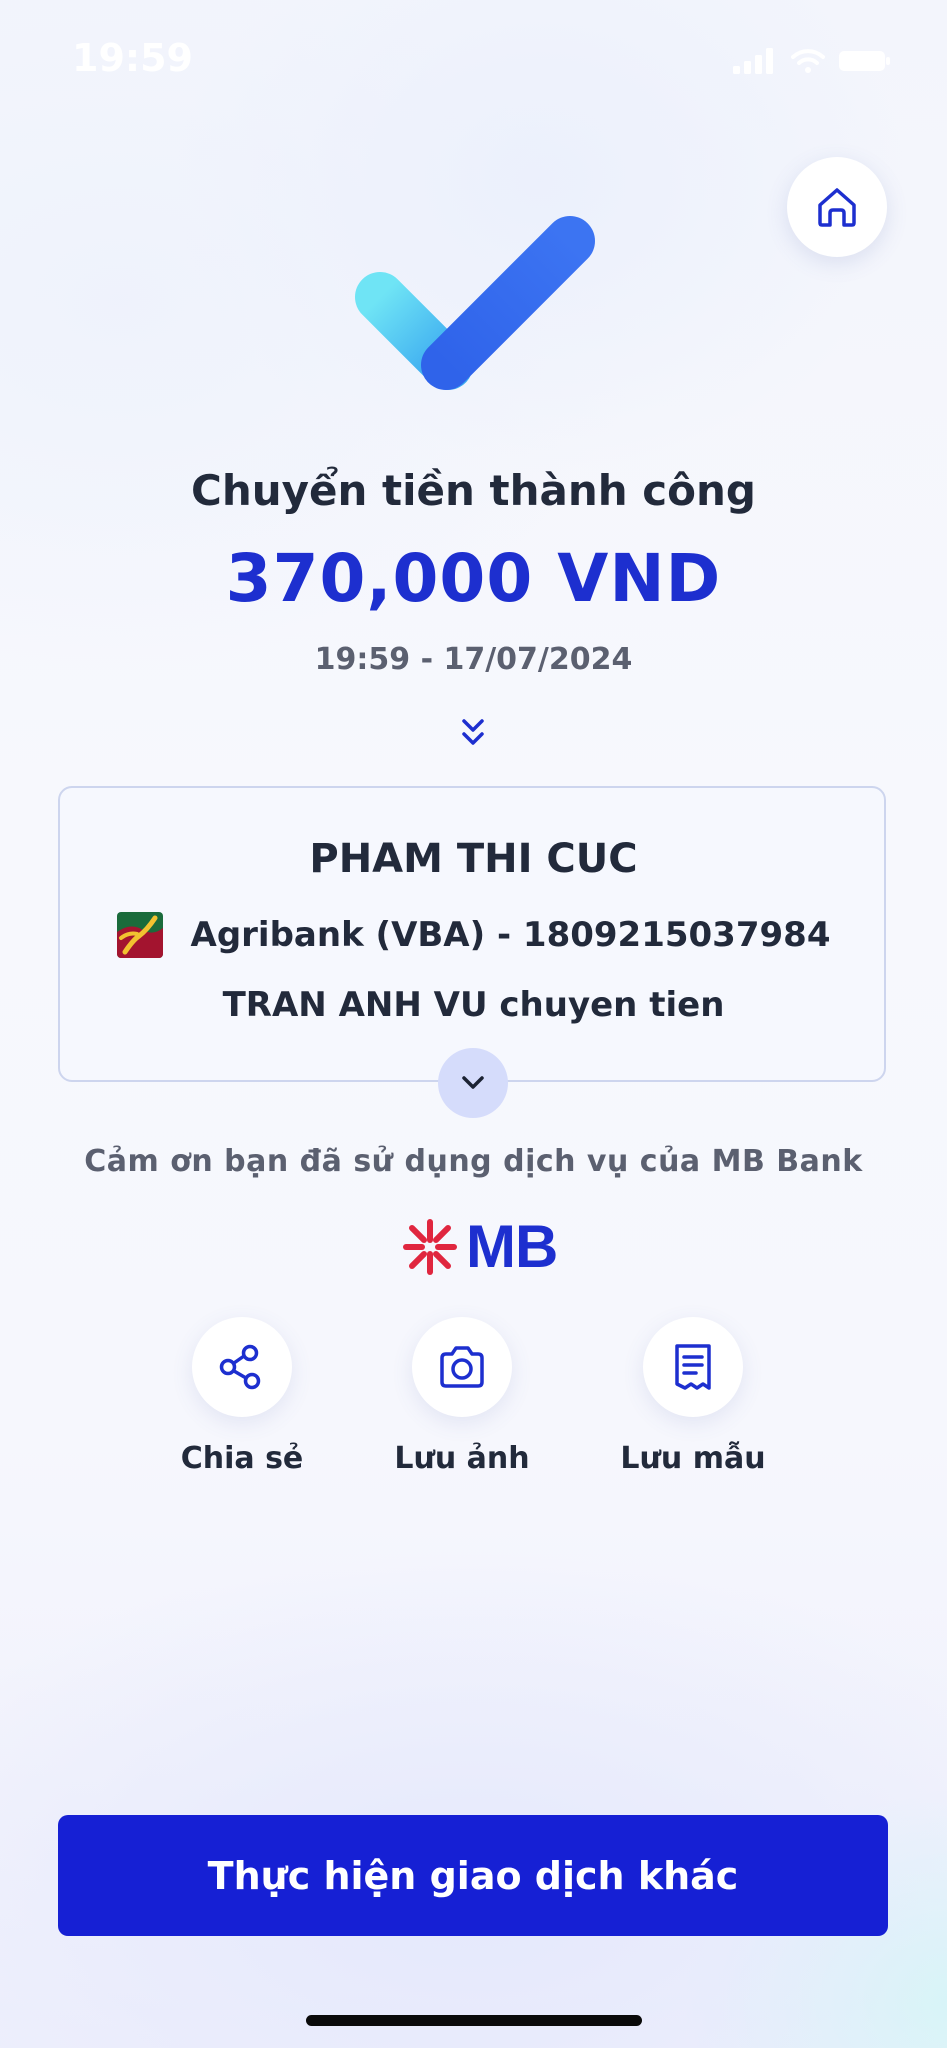 Image resolution: width=947 pixels, height=2048 pixels. Describe the element at coordinates (139, 935) in the screenshot. I see `agribank-logo-icon` at that location.